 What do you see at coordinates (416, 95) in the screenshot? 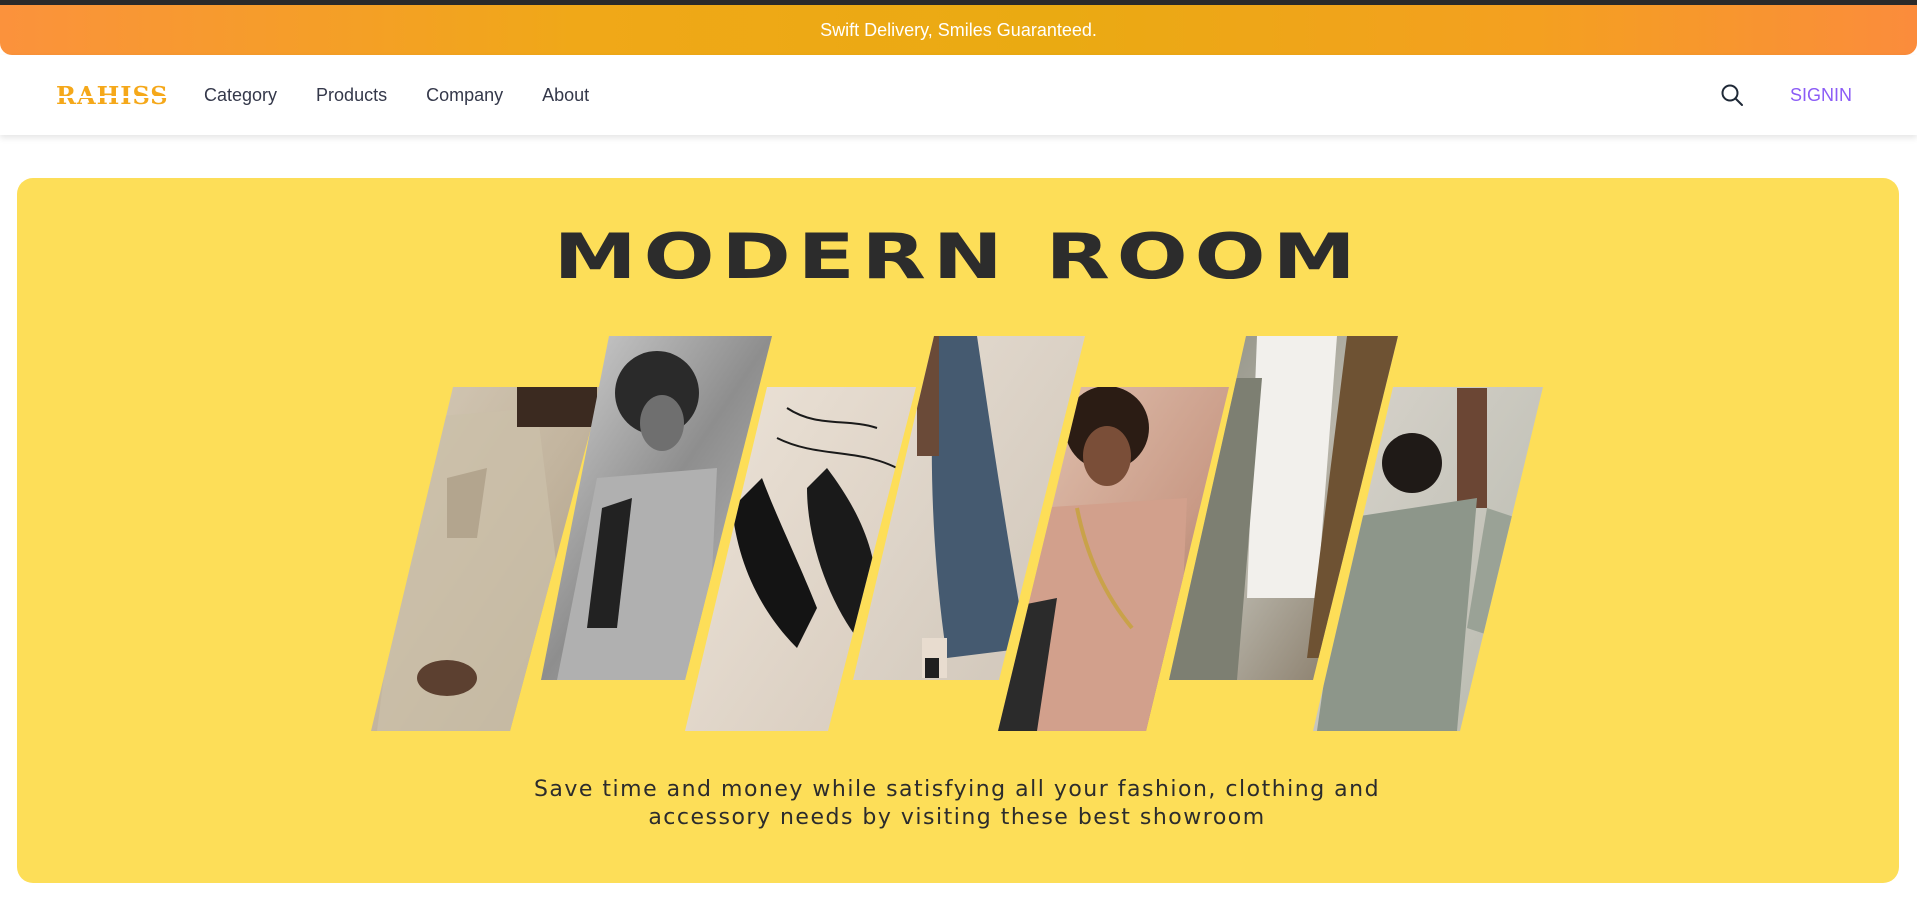
I see `main-nav: Category Products Company About` at bounding box center [416, 95].